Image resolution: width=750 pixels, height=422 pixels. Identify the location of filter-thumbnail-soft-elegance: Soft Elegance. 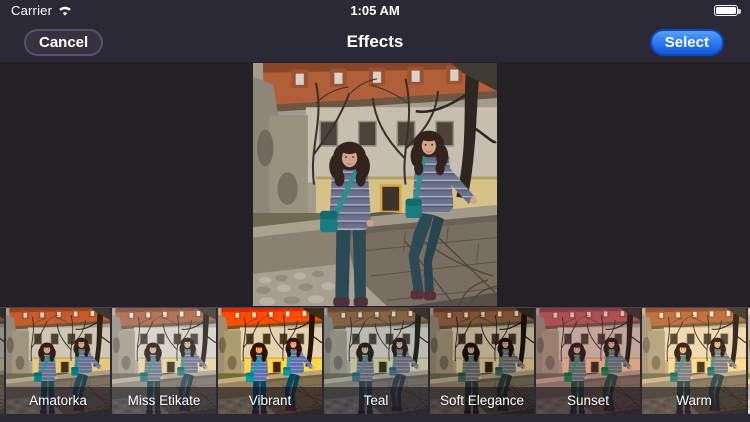
(482, 361).